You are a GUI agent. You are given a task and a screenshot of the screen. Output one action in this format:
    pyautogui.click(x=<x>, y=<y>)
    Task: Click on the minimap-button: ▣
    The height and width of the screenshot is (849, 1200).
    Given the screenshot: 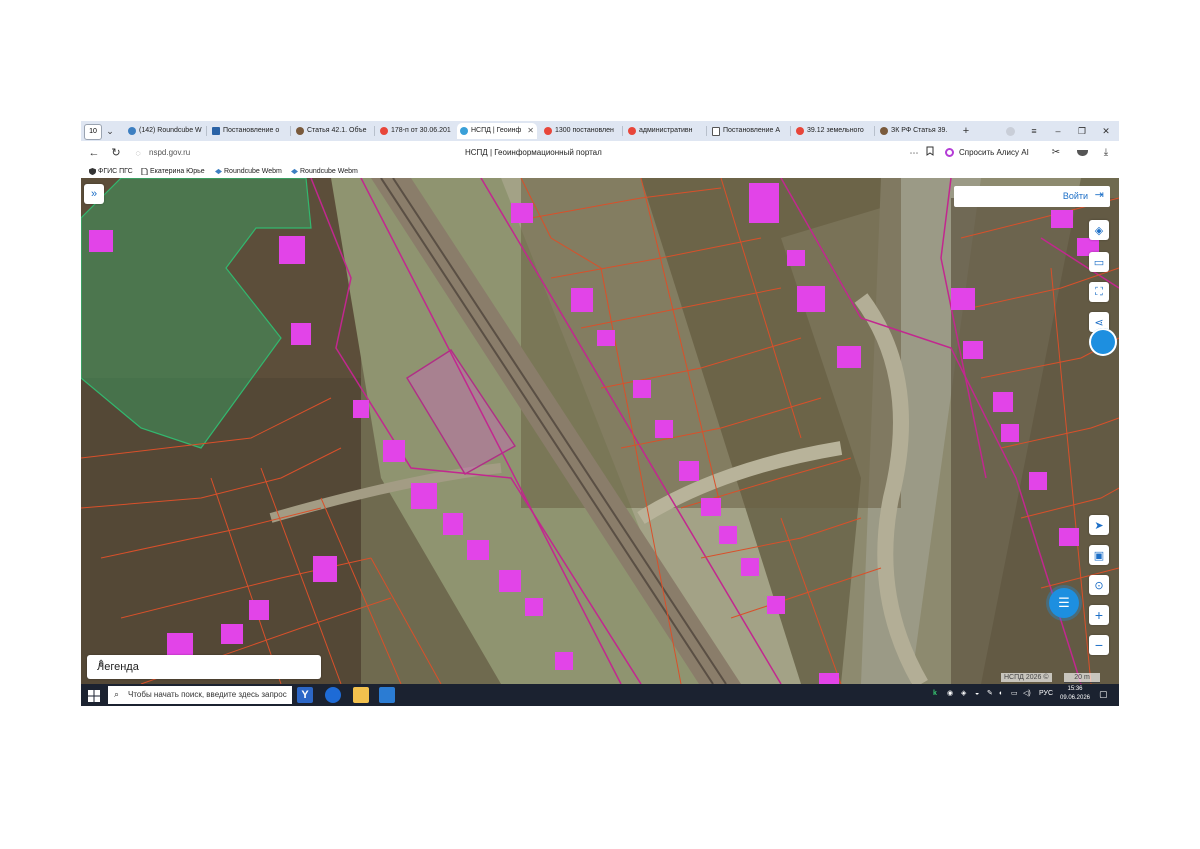 What is the action you would take?
    pyautogui.click(x=1099, y=555)
    